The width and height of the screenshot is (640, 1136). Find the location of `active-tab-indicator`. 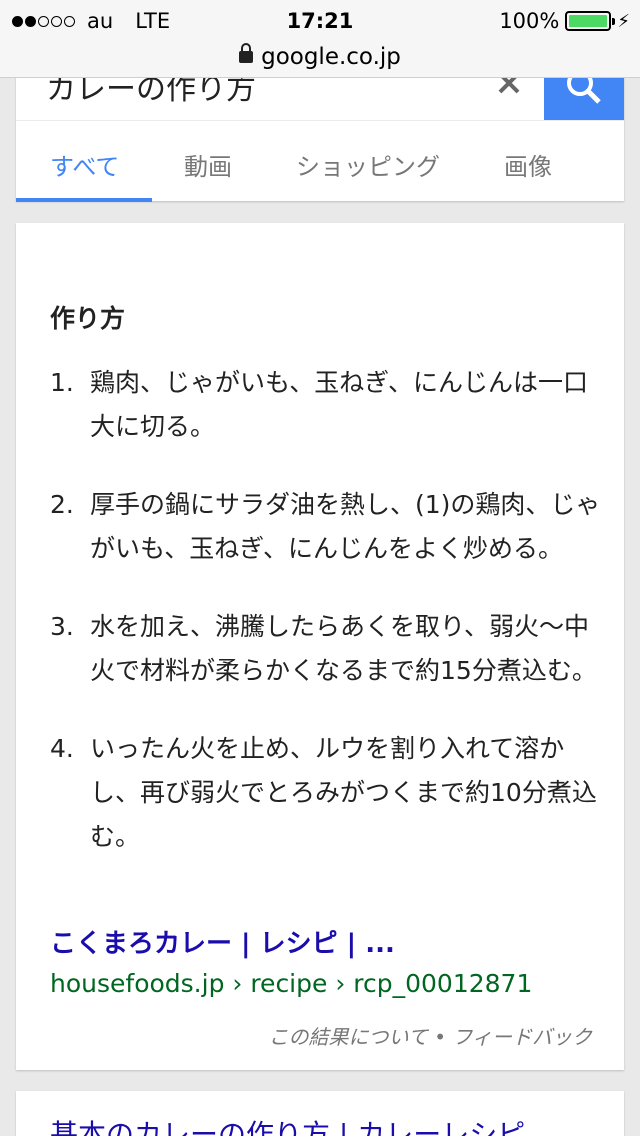

active-tab-indicator is located at coordinates (84, 200).